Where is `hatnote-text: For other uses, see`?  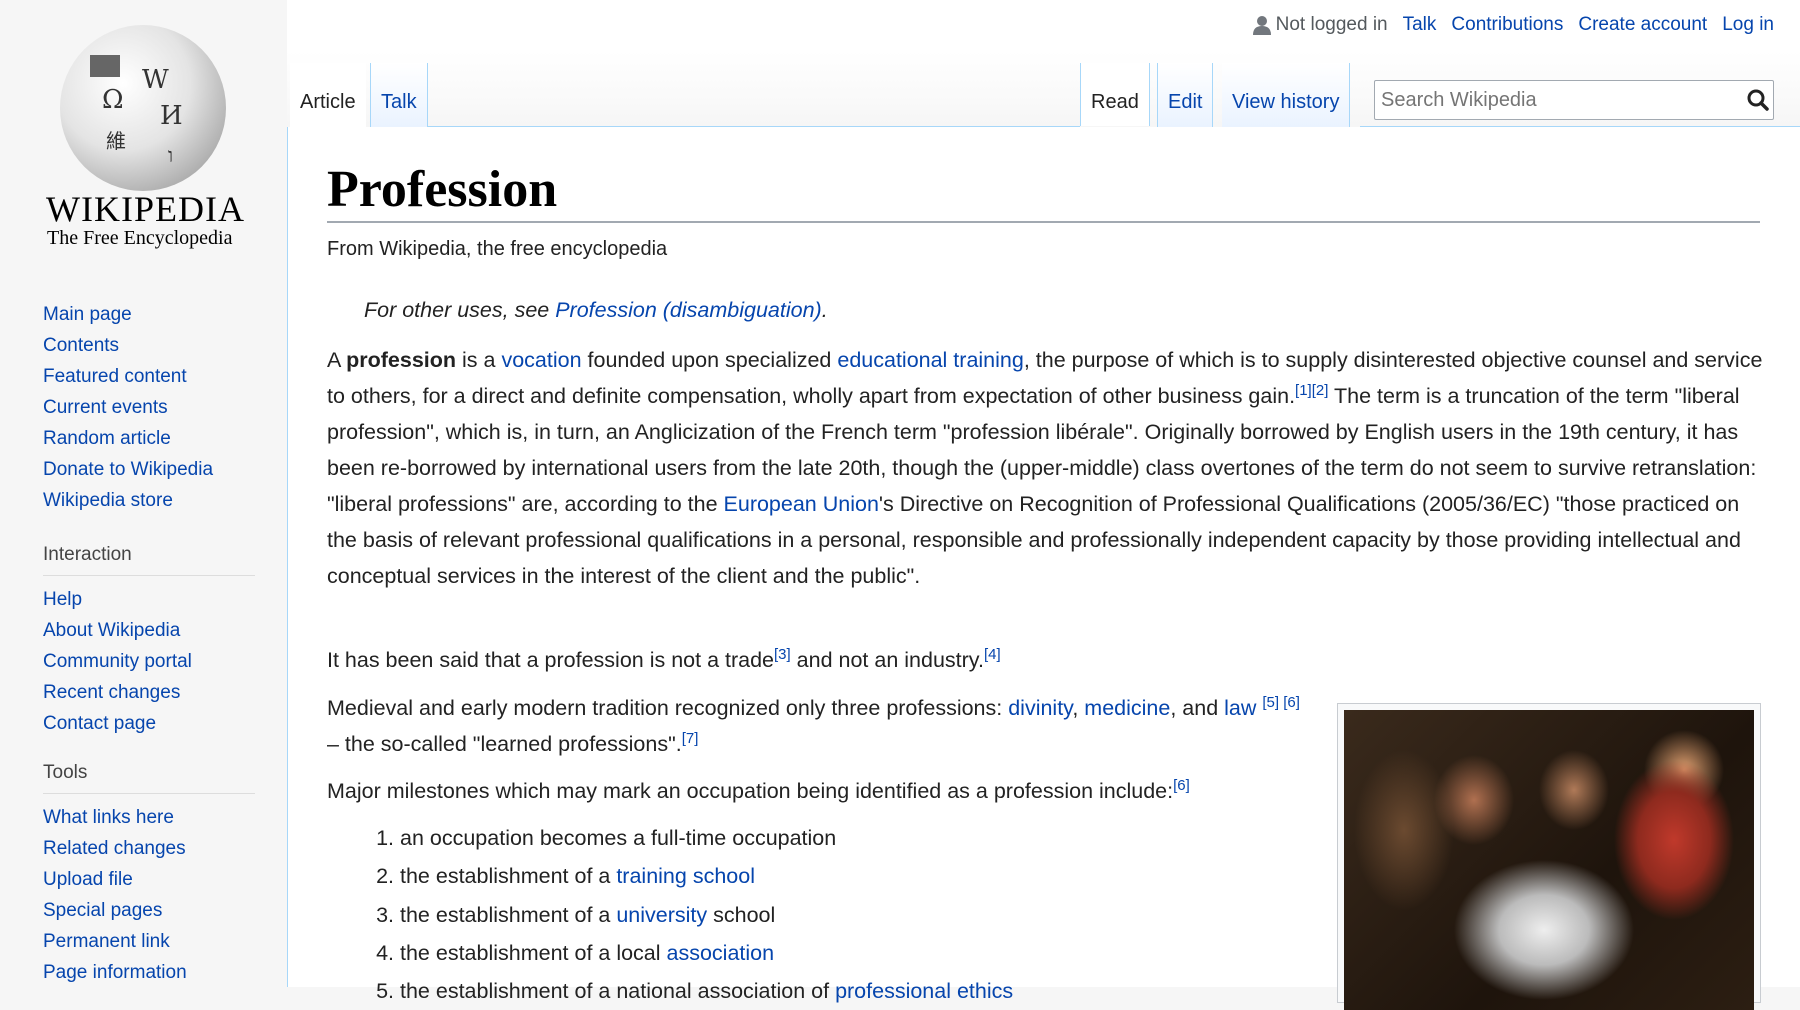 hatnote-text: For other uses, see is located at coordinates (460, 310).